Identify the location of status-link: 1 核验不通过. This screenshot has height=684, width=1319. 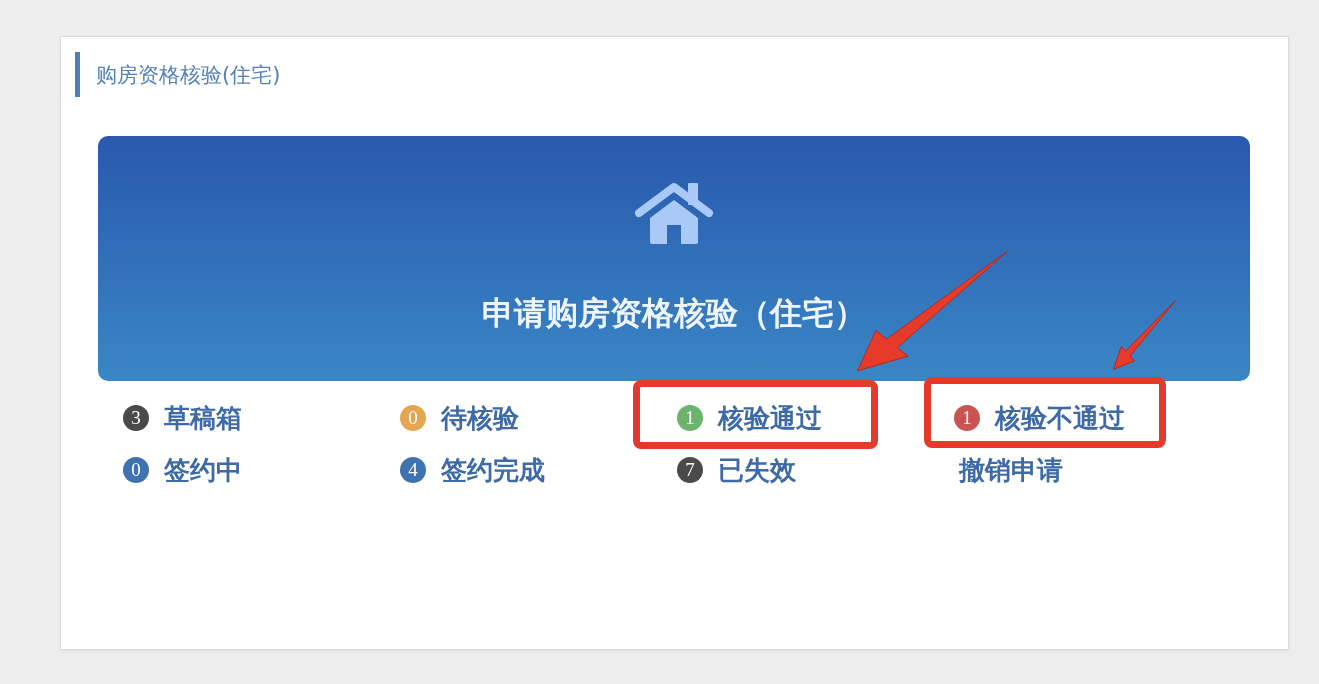
(1039, 418).